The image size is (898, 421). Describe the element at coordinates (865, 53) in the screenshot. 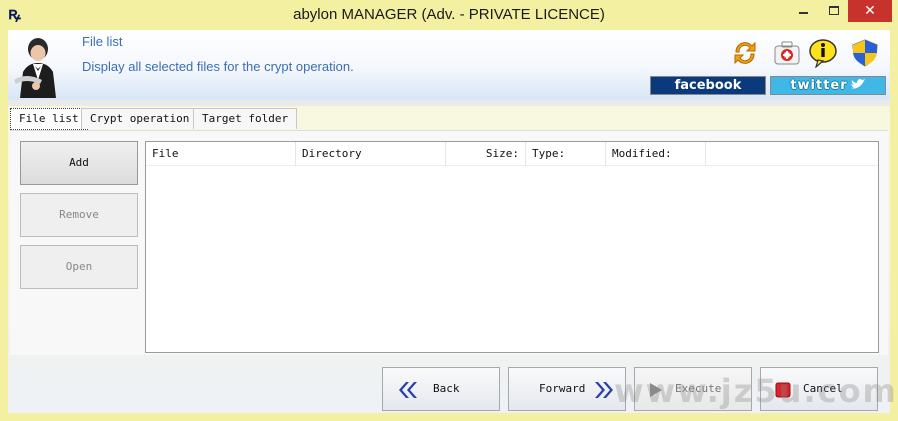

I see `security-shield-icon` at that location.